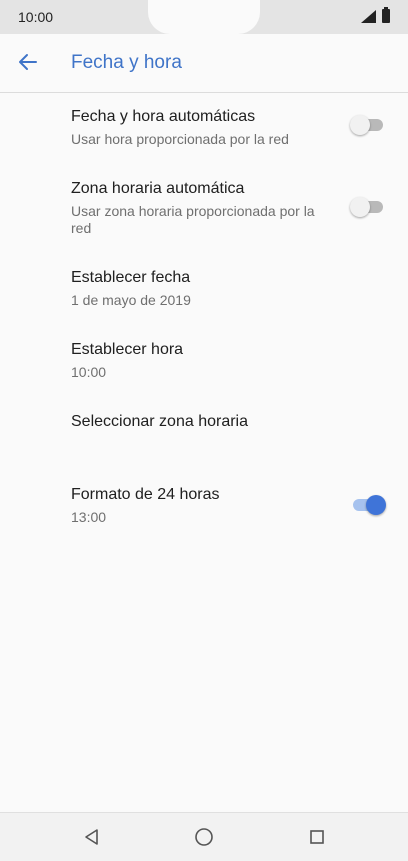 The width and height of the screenshot is (408, 861). Describe the element at coordinates (131, 300) in the screenshot. I see `setting-subtitle: 1 de mayo de 2019` at that location.